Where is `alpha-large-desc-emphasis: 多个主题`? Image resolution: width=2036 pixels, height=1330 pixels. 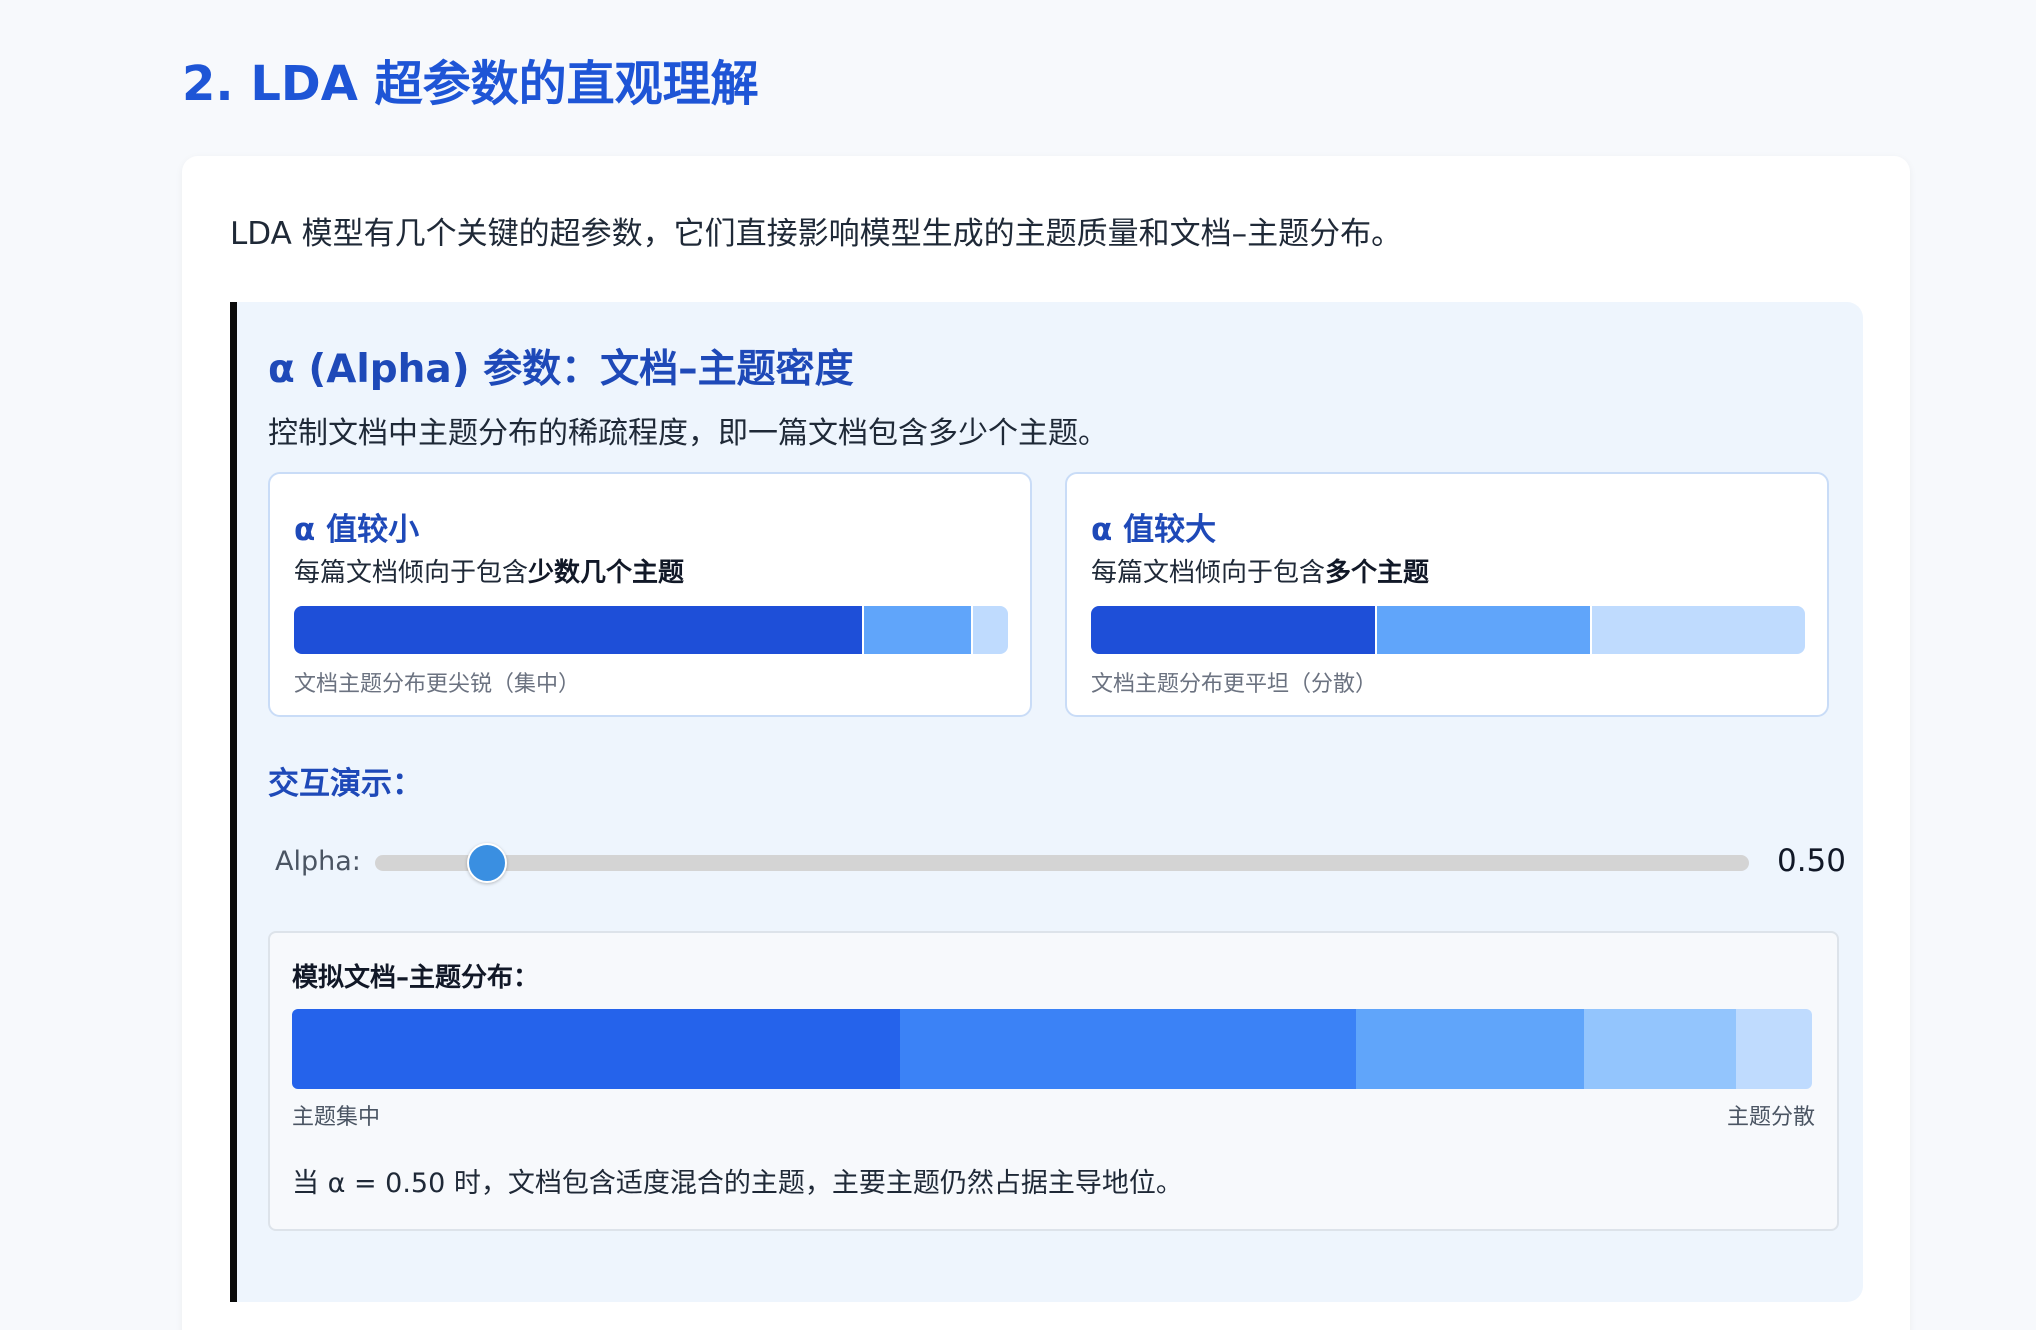 alpha-large-desc-emphasis: 多个主题 is located at coordinates (1377, 573).